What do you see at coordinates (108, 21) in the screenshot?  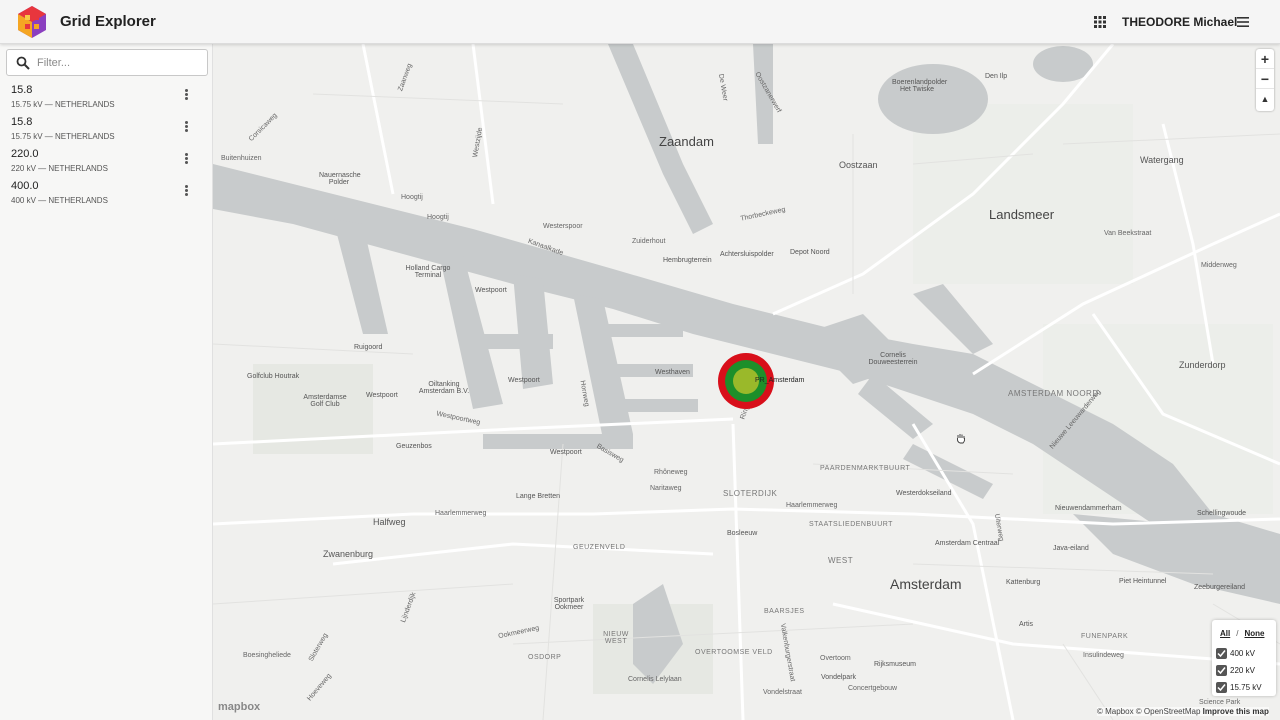 I see `app-title: Grid Explorer` at bounding box center [108, 21].